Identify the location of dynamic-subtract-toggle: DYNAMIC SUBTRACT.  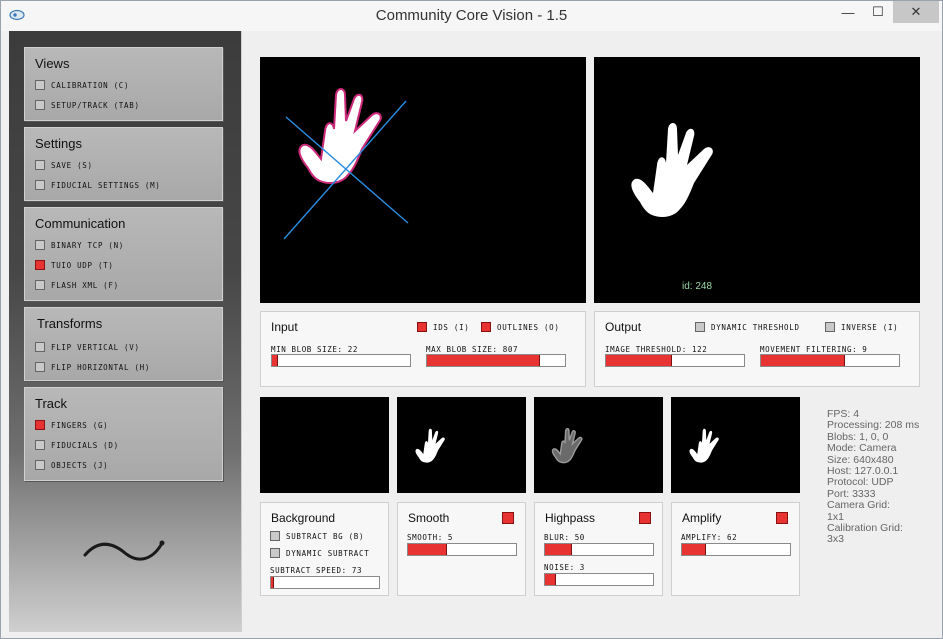
(319, 553).